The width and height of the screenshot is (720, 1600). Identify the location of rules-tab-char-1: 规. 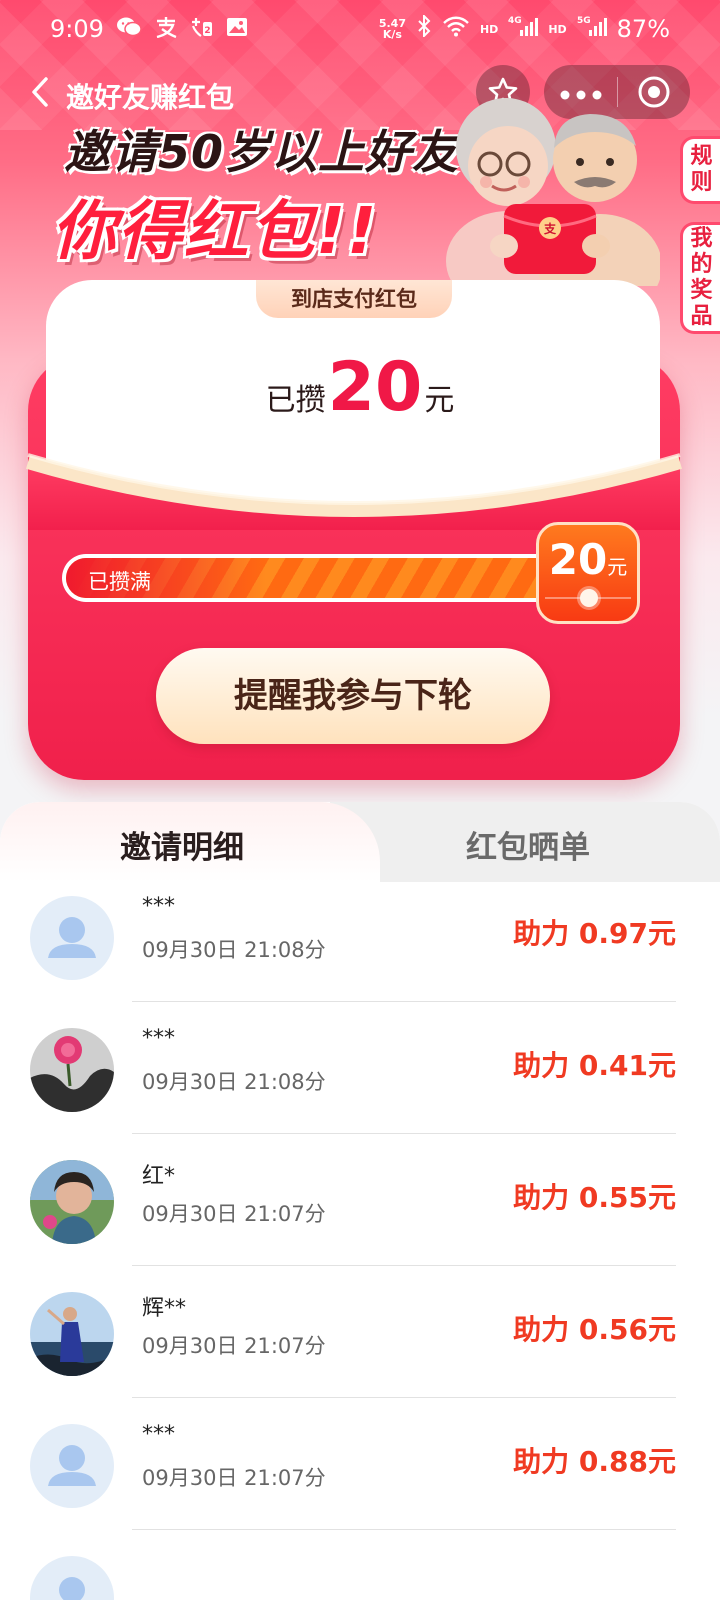
(701, 156).